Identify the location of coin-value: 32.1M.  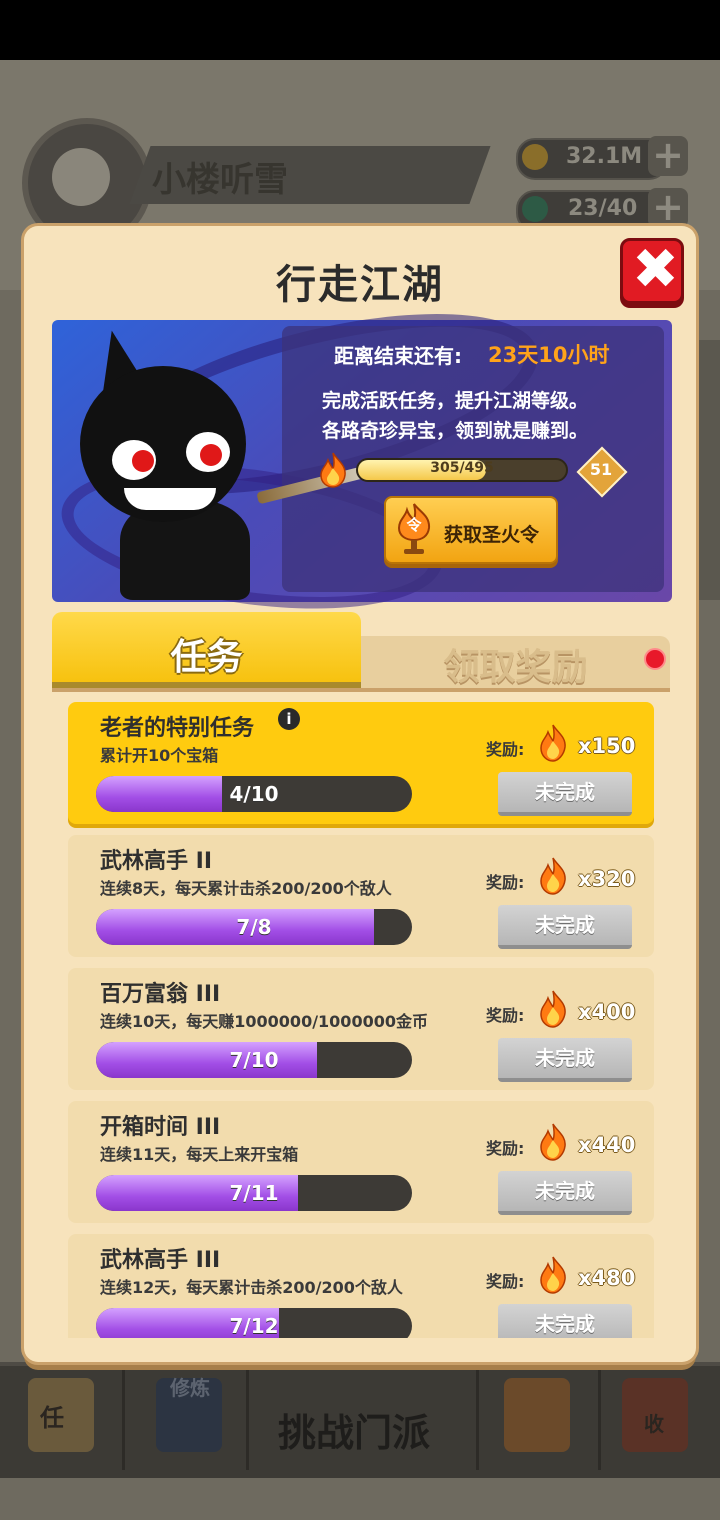
(604, 156).